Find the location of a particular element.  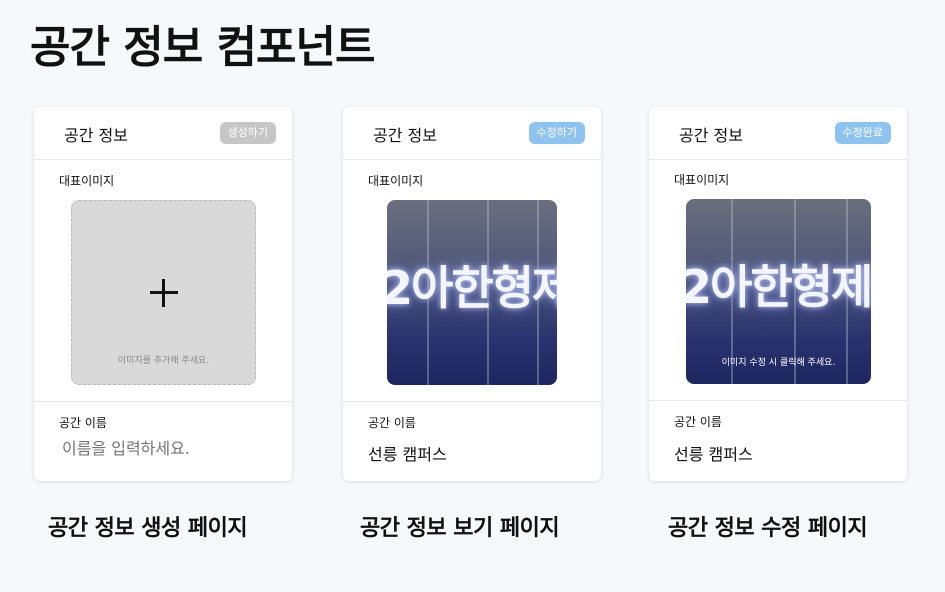

edit-button: 수정하기 is located at coordinates (556, 133).